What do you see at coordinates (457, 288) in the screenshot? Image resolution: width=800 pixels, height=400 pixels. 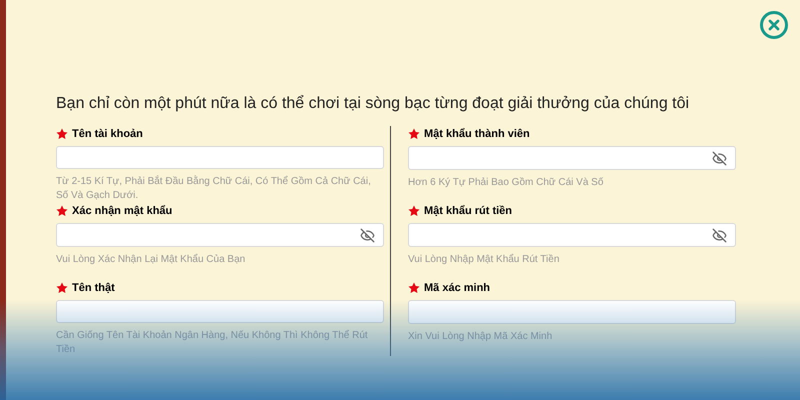 I see `field-label: Mã xác minh` at bounding box center [457, 288].